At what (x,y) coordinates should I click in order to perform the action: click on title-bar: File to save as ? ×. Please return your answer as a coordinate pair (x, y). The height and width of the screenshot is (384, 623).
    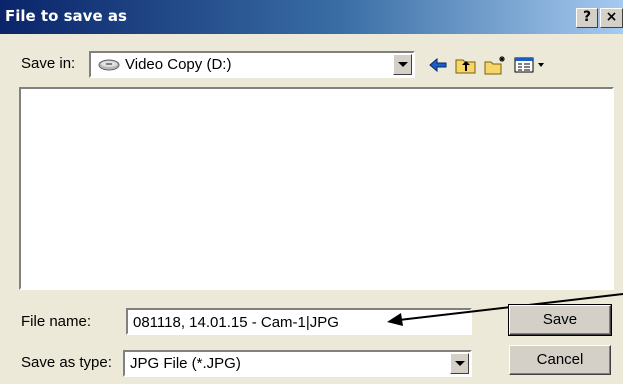
    Looking at the image, I should click on (311, 17).